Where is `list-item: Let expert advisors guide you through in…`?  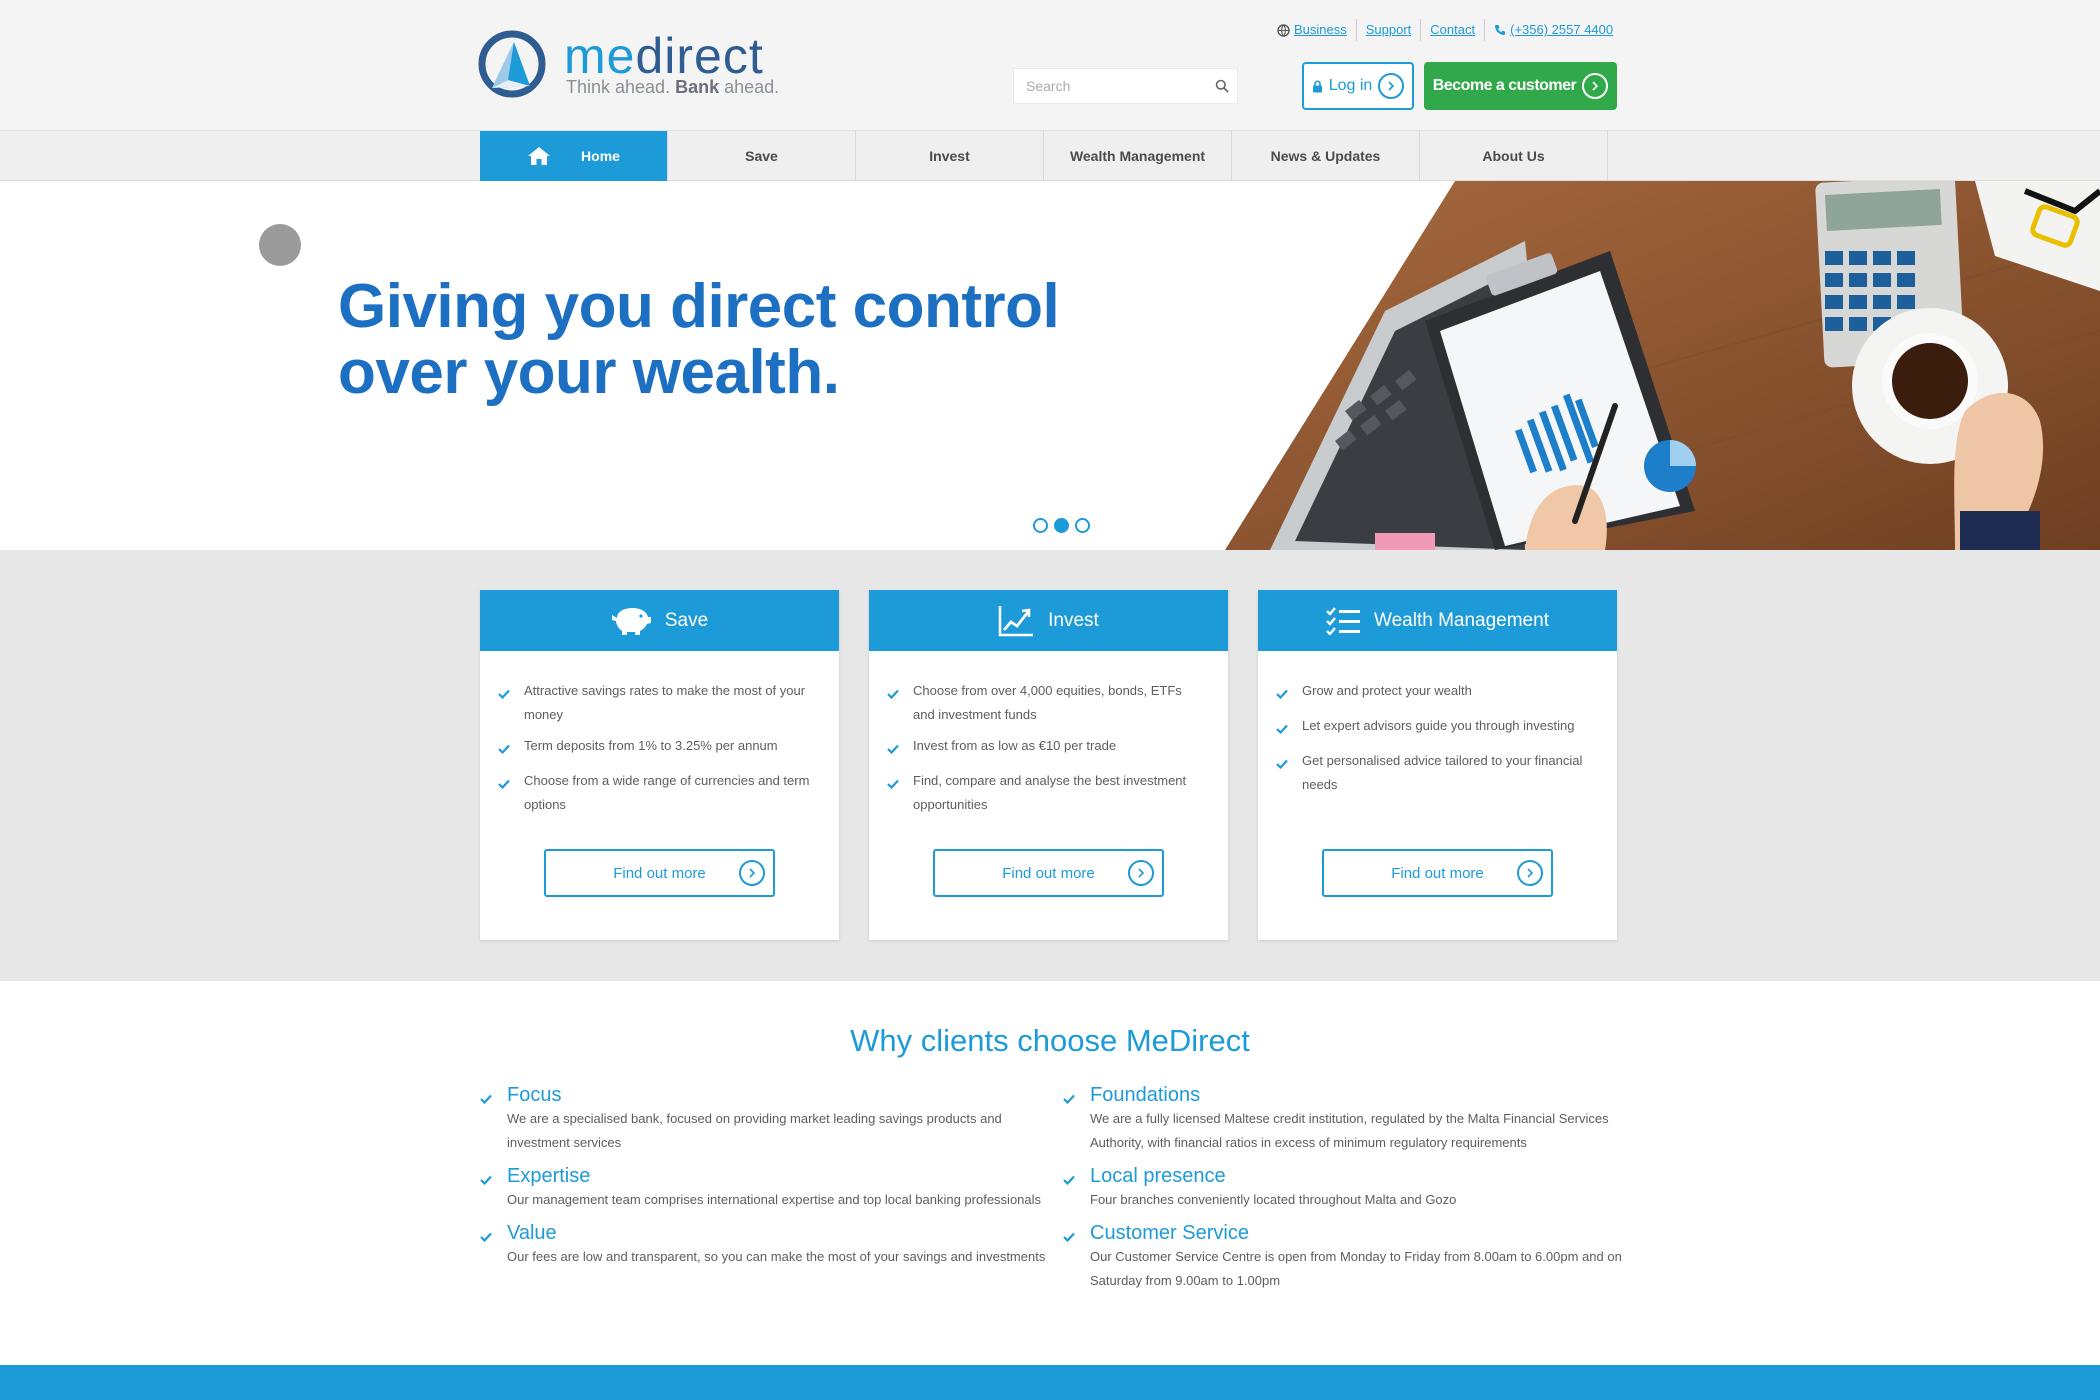
list-item: Let expert advisors guide you through in… is located at coordinates (1434, 728).